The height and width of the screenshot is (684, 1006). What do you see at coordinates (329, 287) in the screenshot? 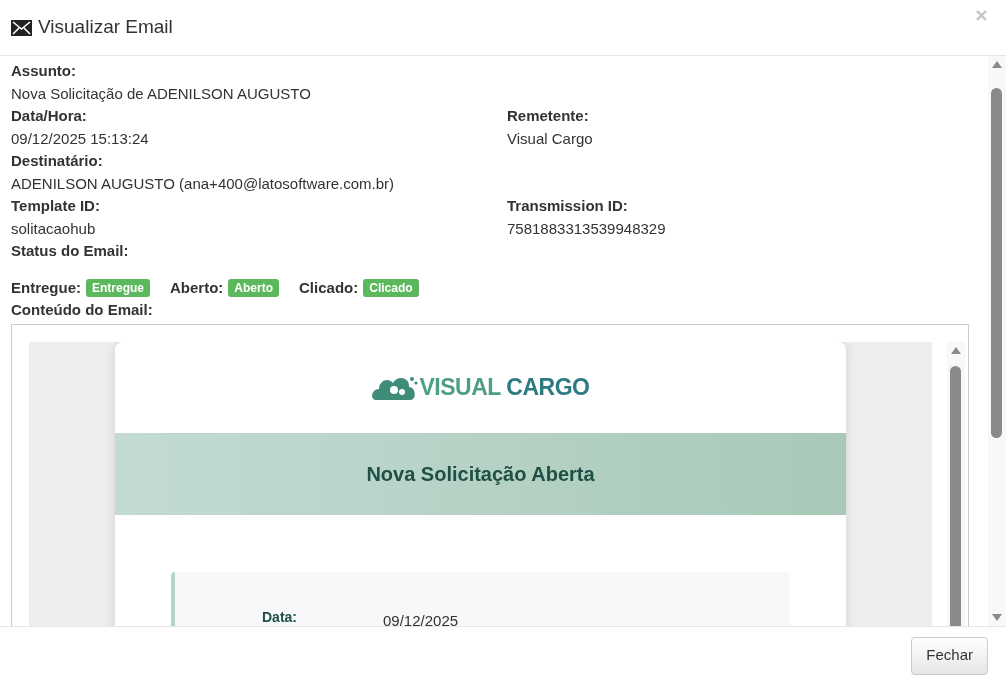
I see `status-label: Clicado:` at bounding box center [329, 287].